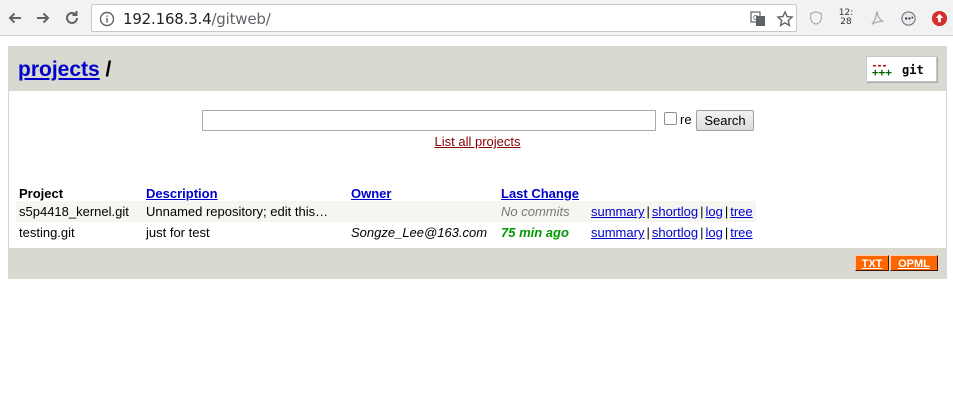  What do you see at coordinates (241, 19) in the screenshot?
I see `url-path: /gitweb/` at bounding box center [241, 19].